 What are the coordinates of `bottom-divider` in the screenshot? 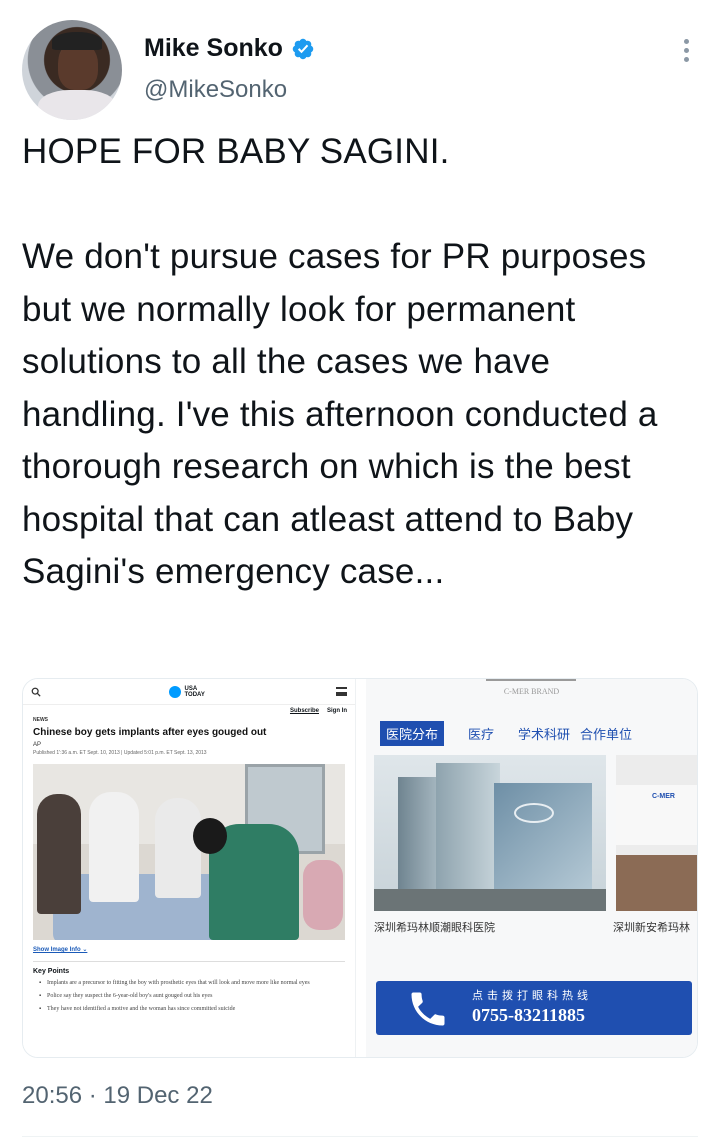 It's located at (360, 1136).